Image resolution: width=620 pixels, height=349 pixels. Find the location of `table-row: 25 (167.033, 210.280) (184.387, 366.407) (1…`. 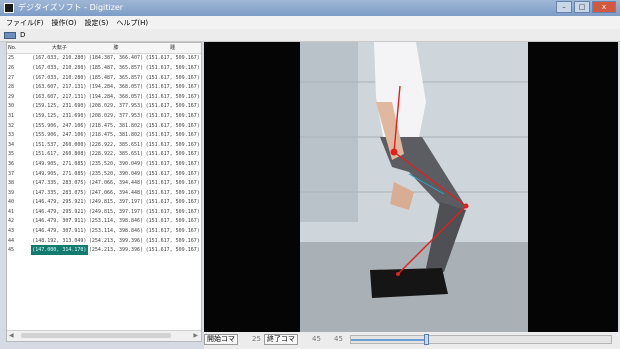

table-row: 25 (167.033, 210.280) (184.387, 366.407) (1… is located at coordinates (104, 58).